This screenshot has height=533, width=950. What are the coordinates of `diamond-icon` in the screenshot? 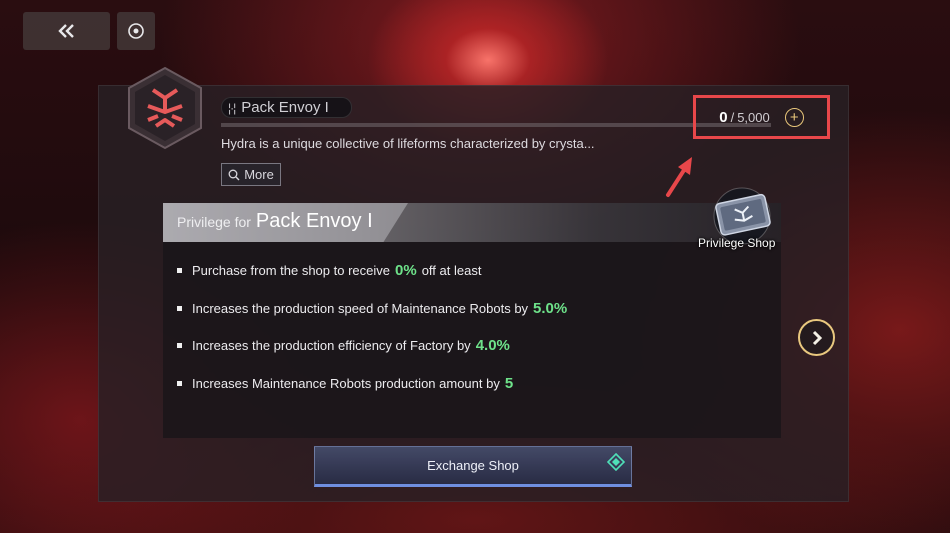 It's located at (616, 462).